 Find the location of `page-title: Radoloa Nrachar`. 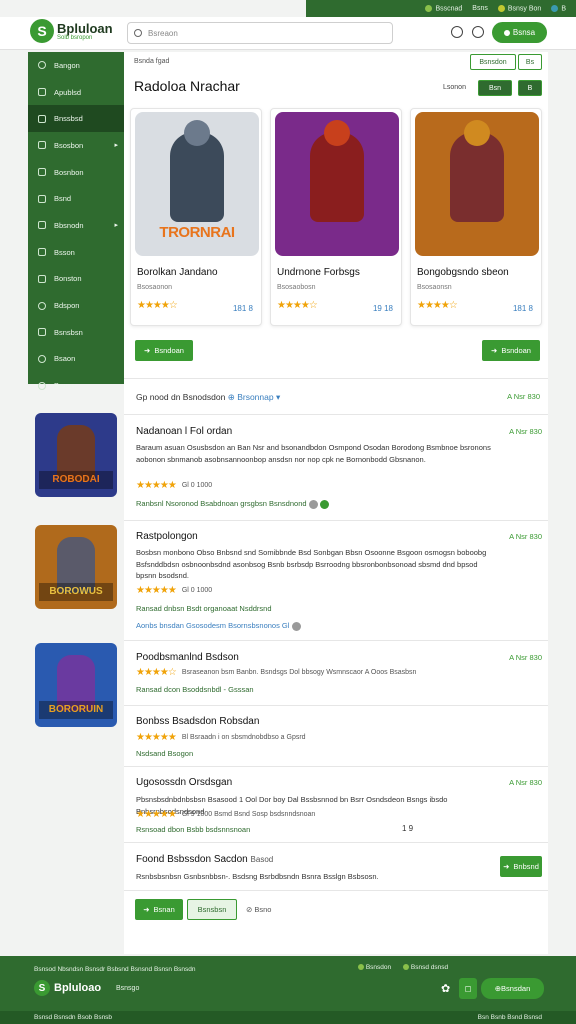

page-title: Radoloa Nrachar is located at coordinates (187, 86).